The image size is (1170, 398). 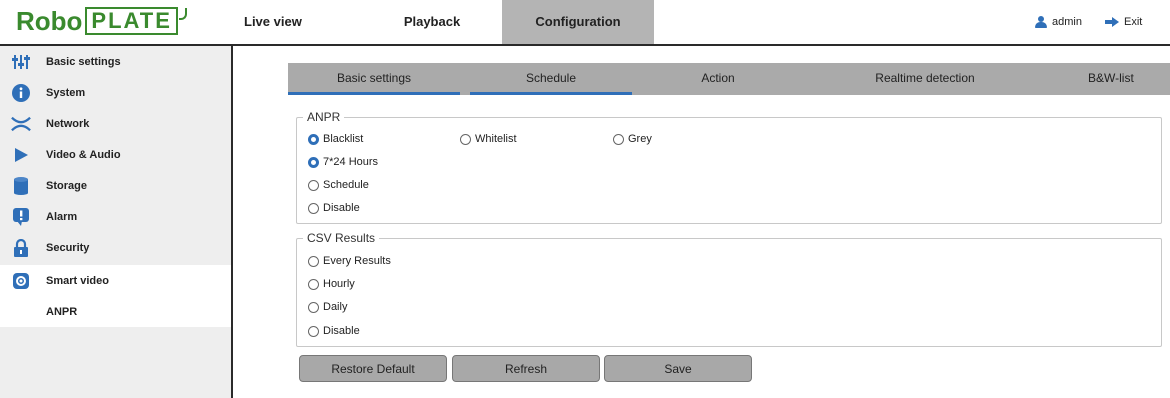 I want to click on radio-label: Blacklist, so click(x=343, y=139).